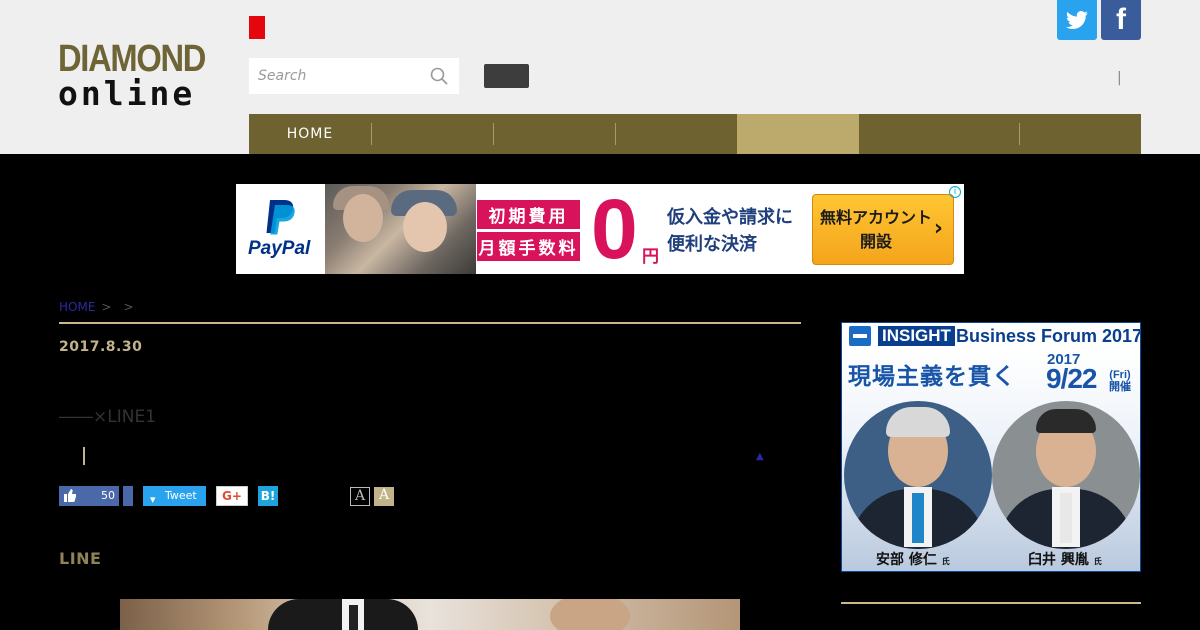 This screenshot has height=630, width=1200. What do you see at coordinates (938, 228) in the screenshot?
I see `chevron-right-icon: ›` at bounding box center [938, 228].